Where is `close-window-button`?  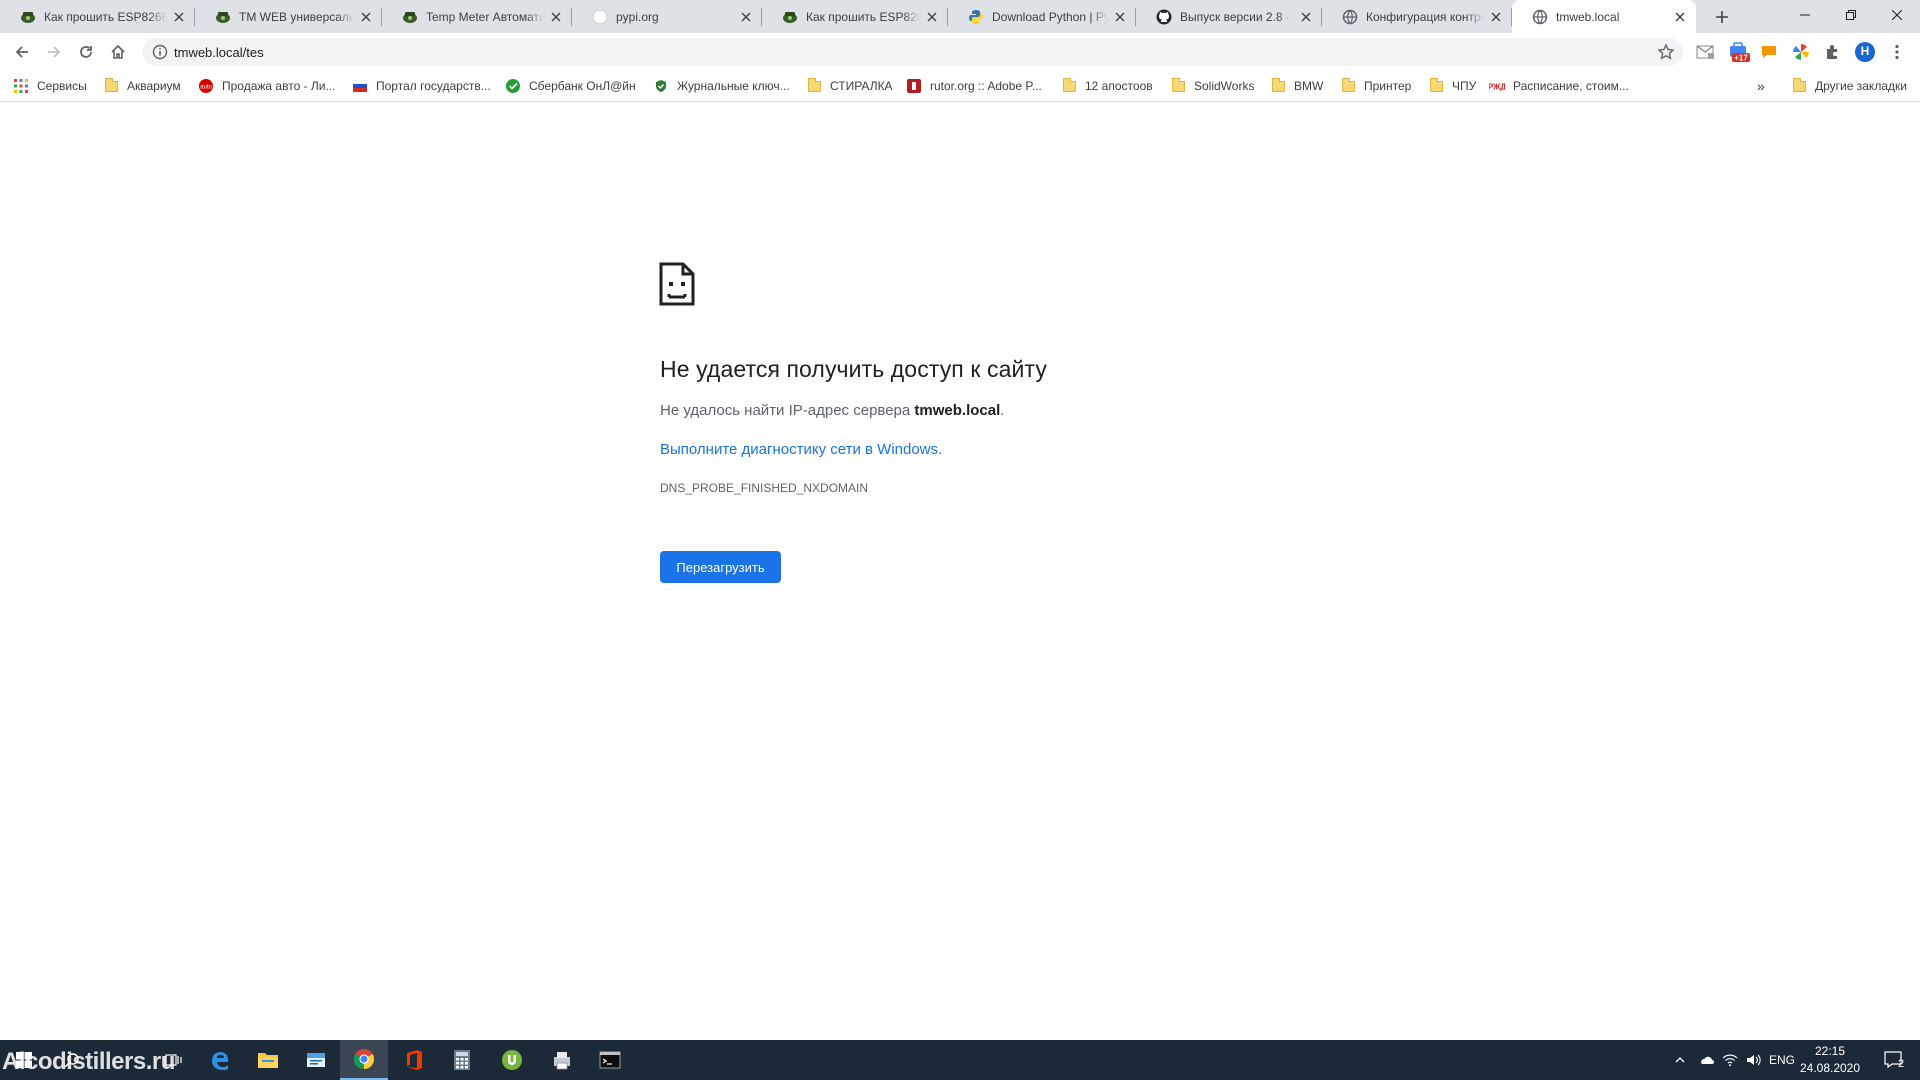
close-window-button is located at coordinates (1897, 15).